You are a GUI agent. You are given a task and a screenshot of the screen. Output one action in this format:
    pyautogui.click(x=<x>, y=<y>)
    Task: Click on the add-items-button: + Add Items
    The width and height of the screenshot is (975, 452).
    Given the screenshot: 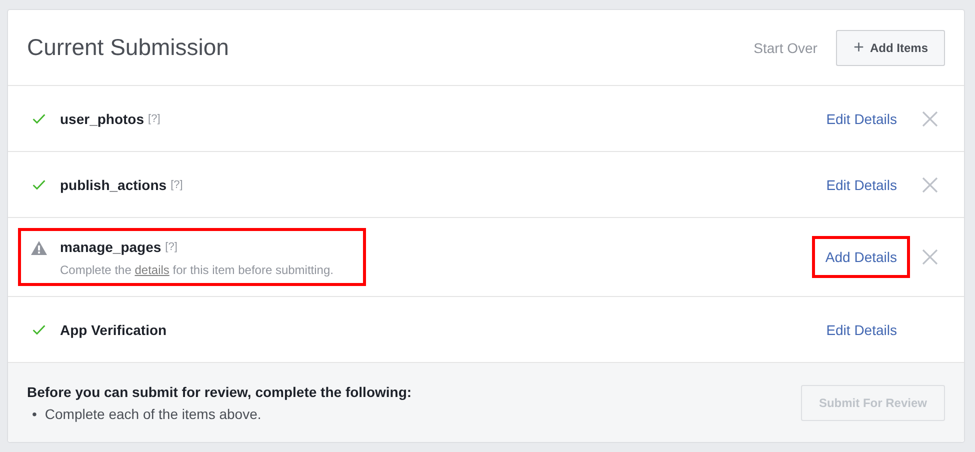 What is the action you would take?
    pyautogui.click(x=890, y=48)
    